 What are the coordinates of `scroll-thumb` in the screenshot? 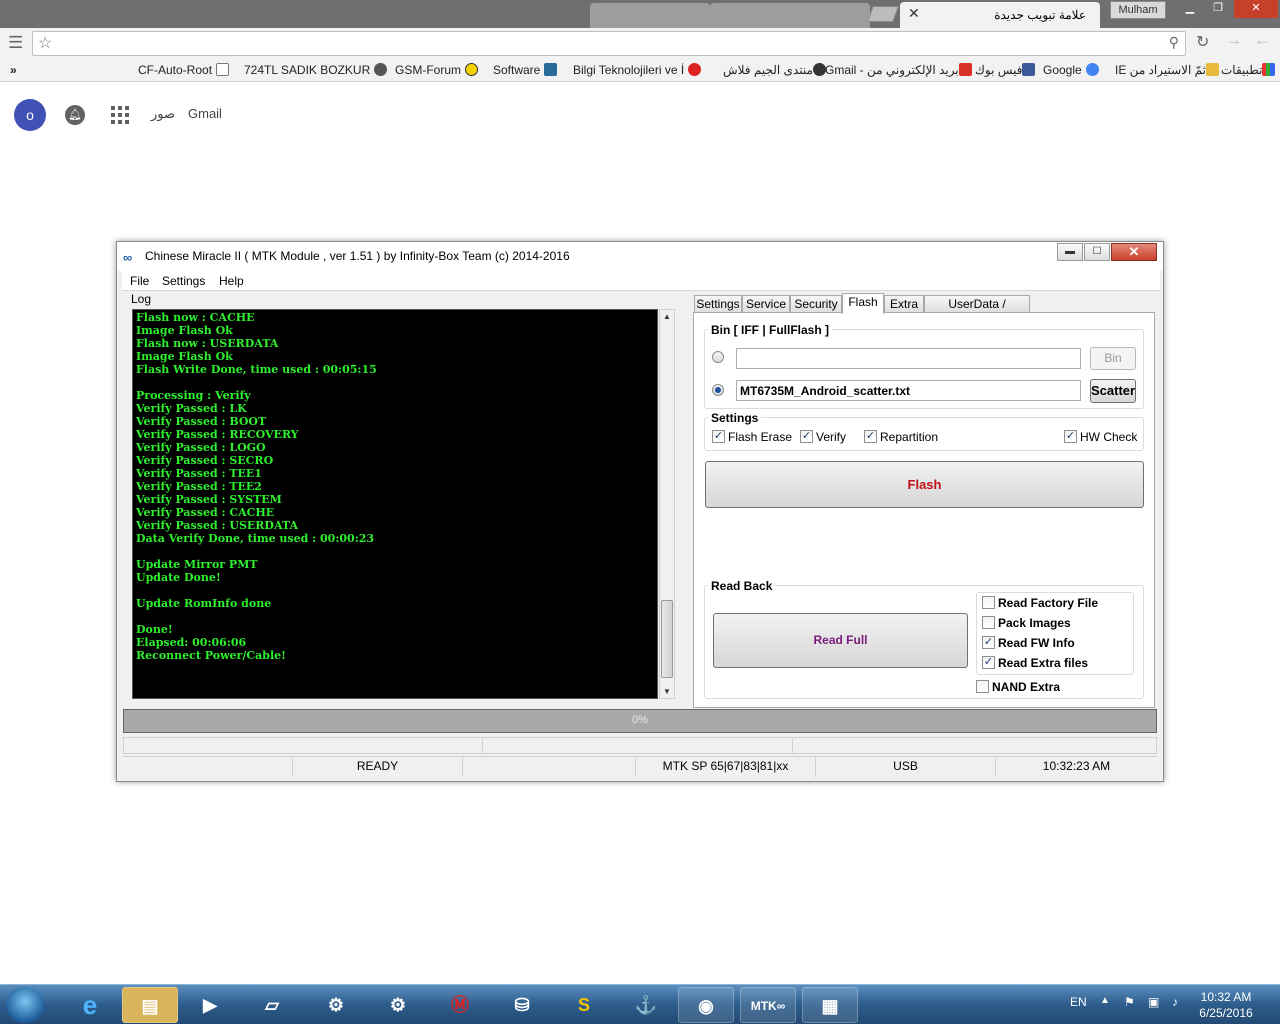 It's located at (667, 639).